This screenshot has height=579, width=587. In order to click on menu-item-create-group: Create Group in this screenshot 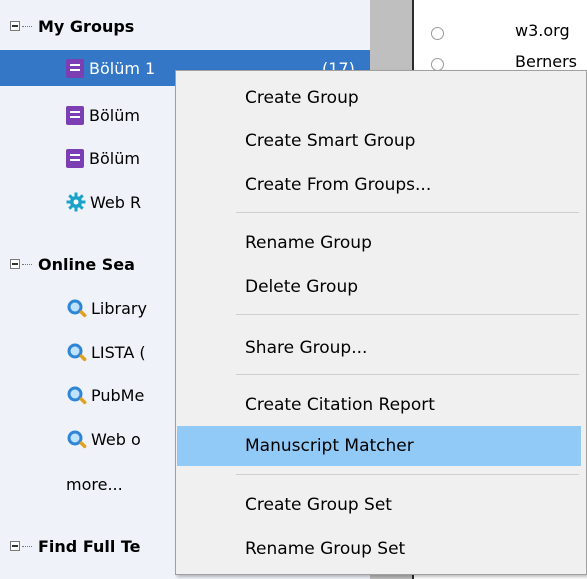, I will do `click(378, 98)`.